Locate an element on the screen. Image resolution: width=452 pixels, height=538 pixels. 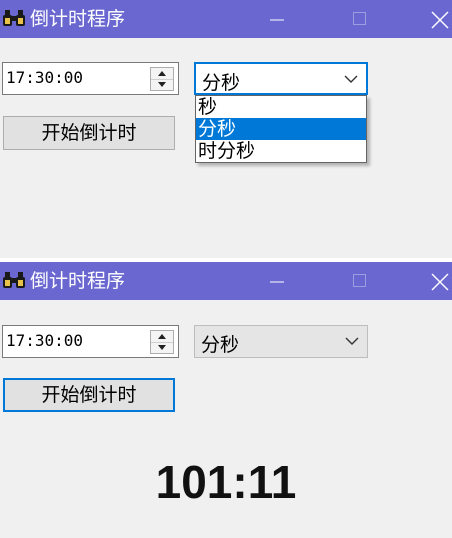
dropdown-option-minutes-seconds: 分秒 is located at coordinates (281, 129).